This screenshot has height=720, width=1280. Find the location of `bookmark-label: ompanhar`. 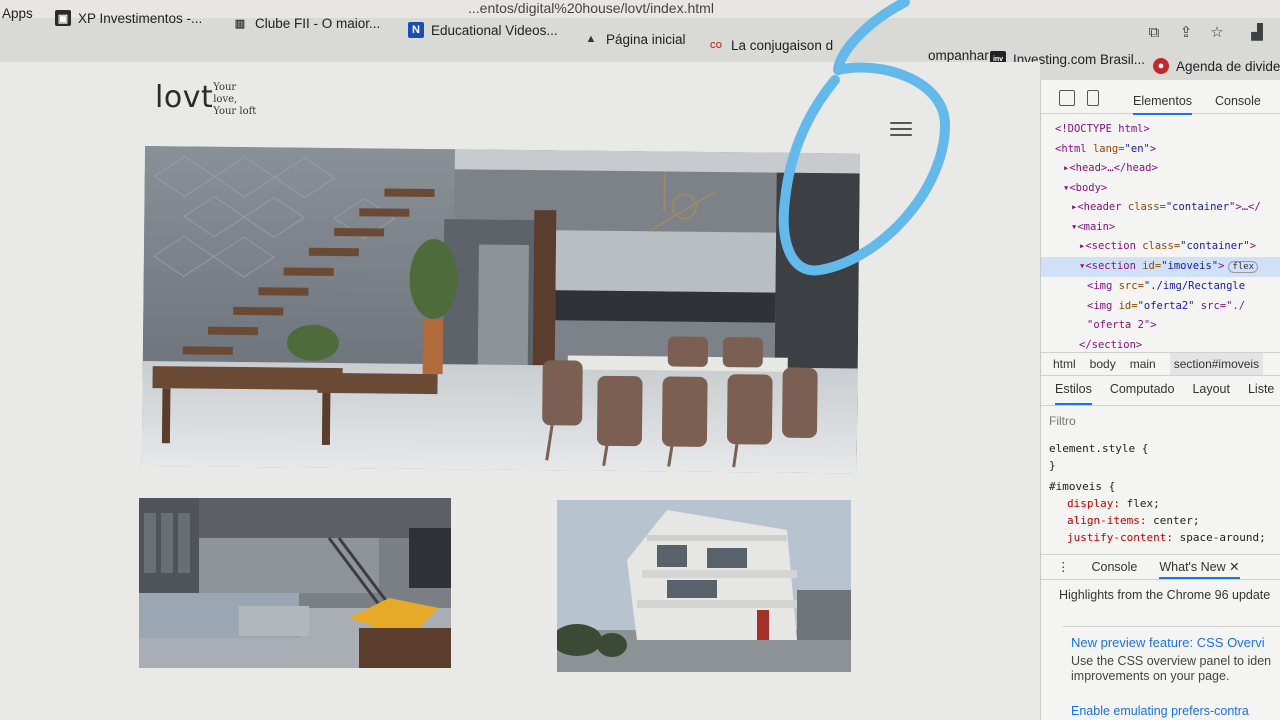

bookmark-label: ompanhar is located at coordinates (958, 55).